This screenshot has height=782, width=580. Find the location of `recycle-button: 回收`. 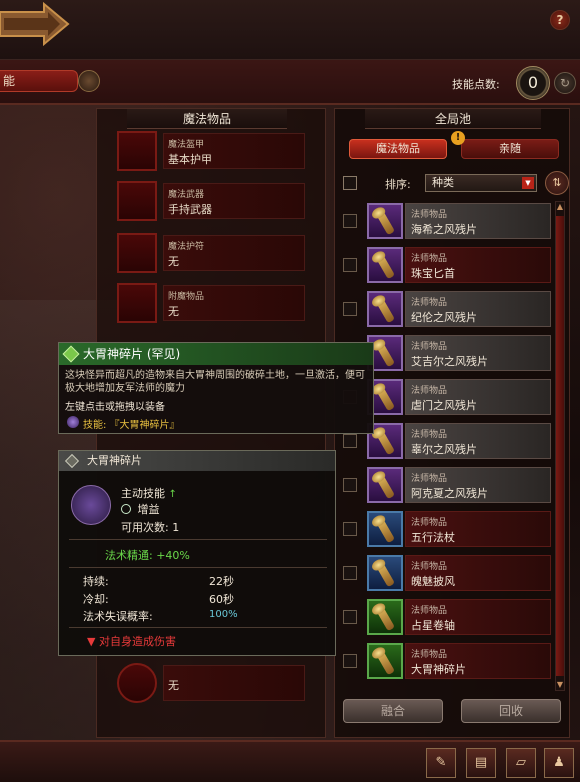

recycle-button: 回收 is located at coordinates (511, 711).